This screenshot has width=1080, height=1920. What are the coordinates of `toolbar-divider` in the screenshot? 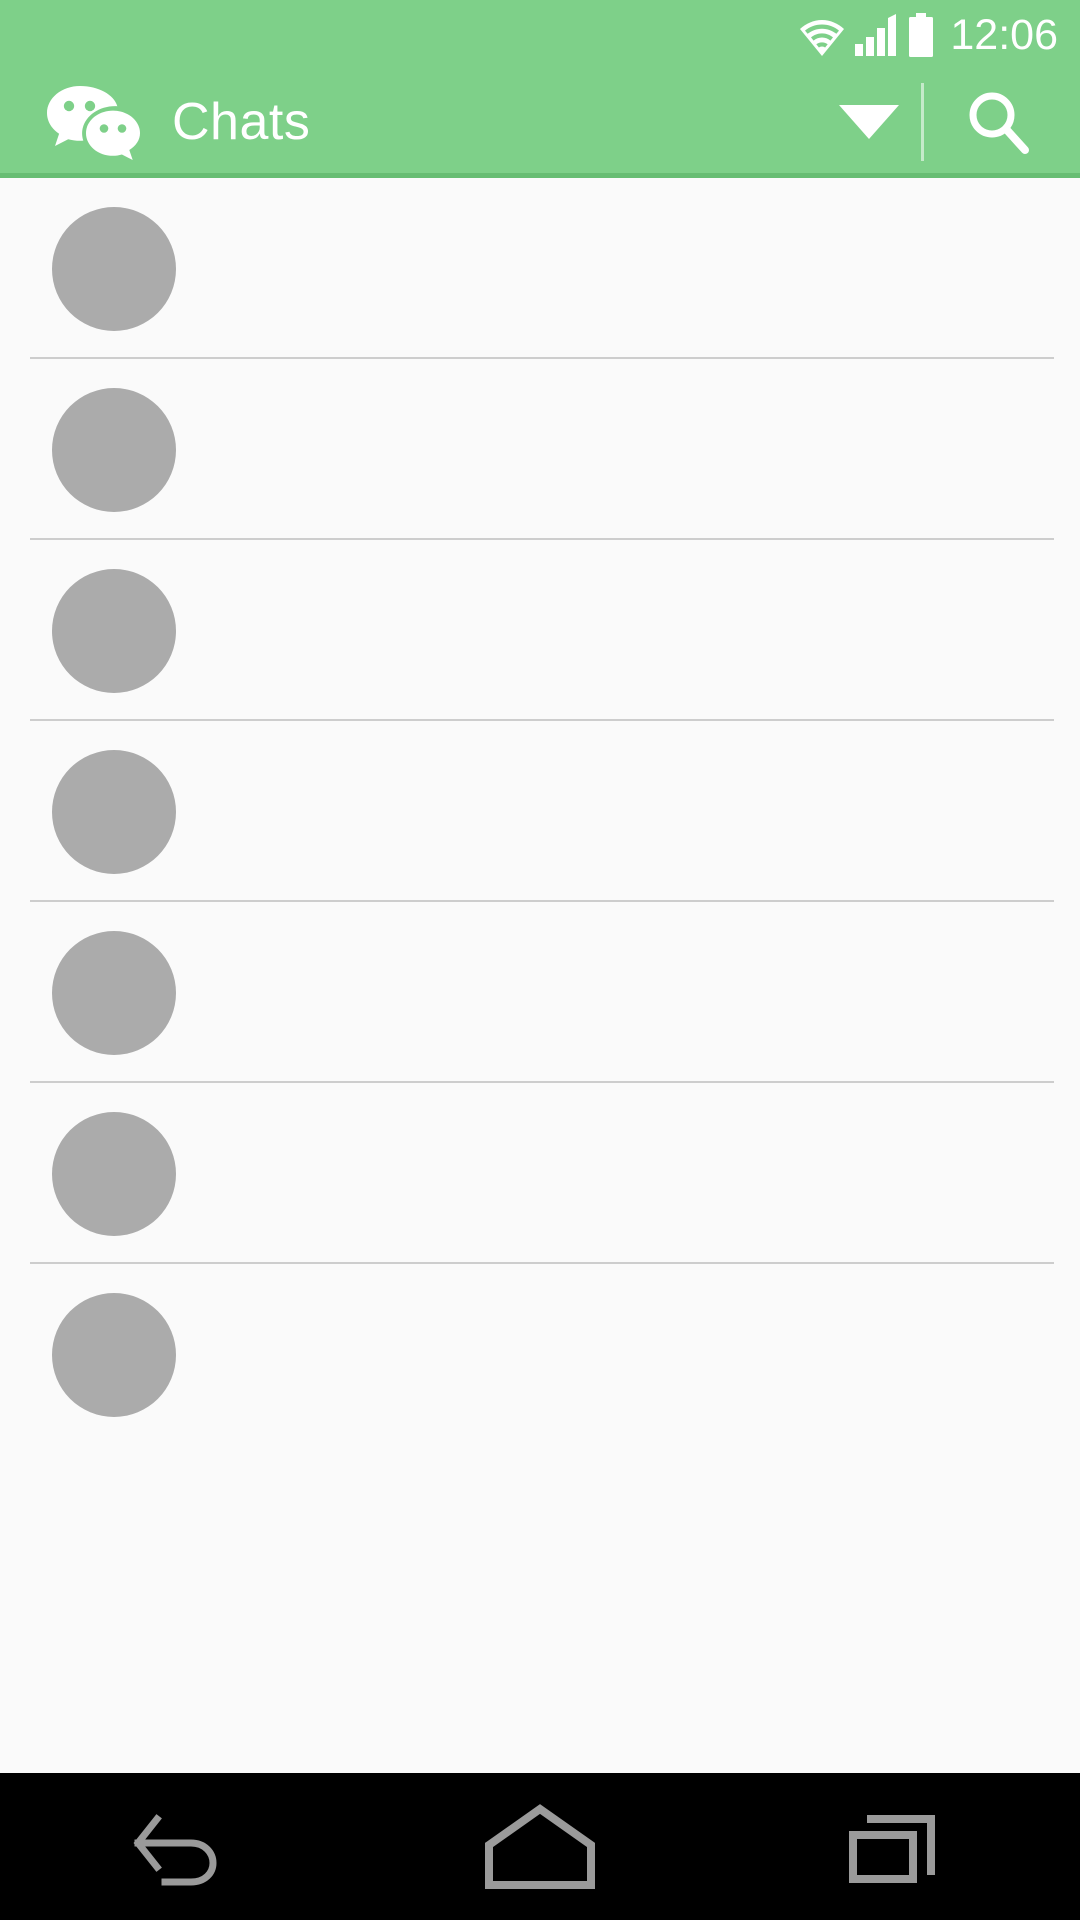 It's located at (922, 121).